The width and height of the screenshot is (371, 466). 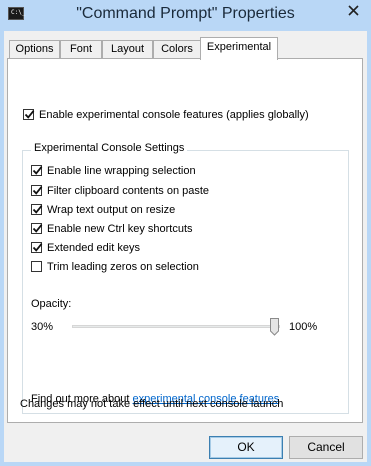 What do you see at coordinates (111, 209) in the screenshot?
I see `checkbox-label: Wrap text output on resize` at bounding box center [111, 209].